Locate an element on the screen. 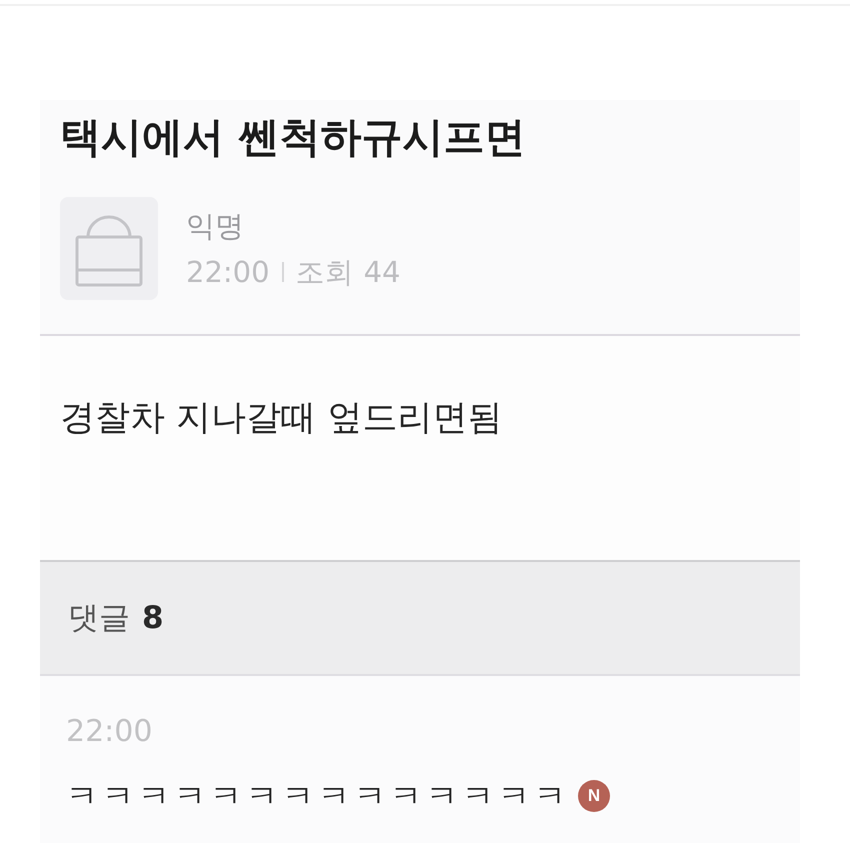  comment-text: ㅋㅋㅋㅋㅋㅋㅋㅋㅋㅋㅋㅋㅋㅋ is located at coordinates (318, 796).